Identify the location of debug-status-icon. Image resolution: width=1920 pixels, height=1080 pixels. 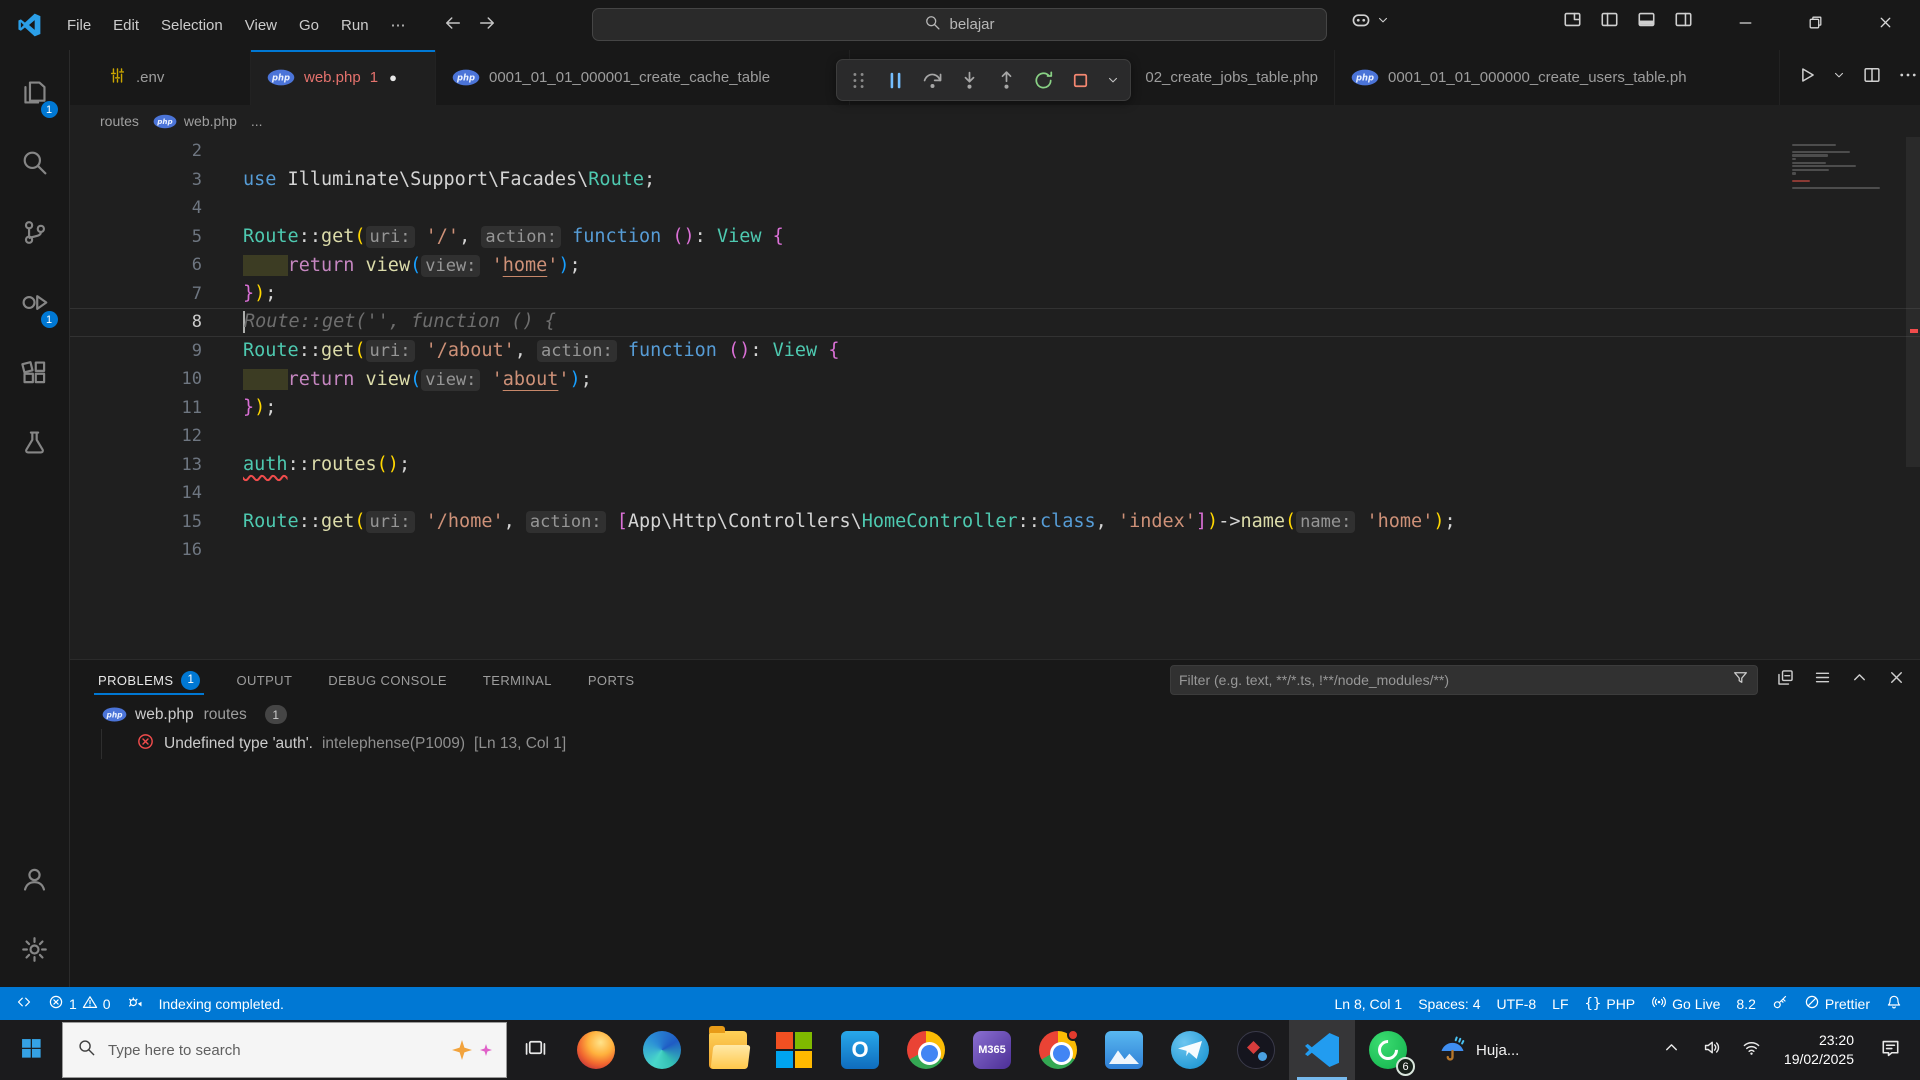
(135, 1003).